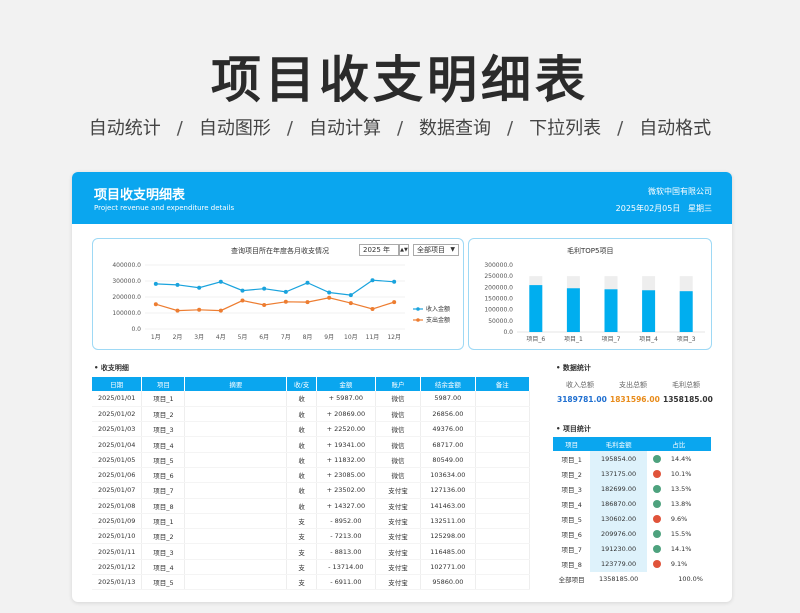 This screenshot has height=613, width=800. I want to click on project-pct: 14.4%, so click(681, 458).